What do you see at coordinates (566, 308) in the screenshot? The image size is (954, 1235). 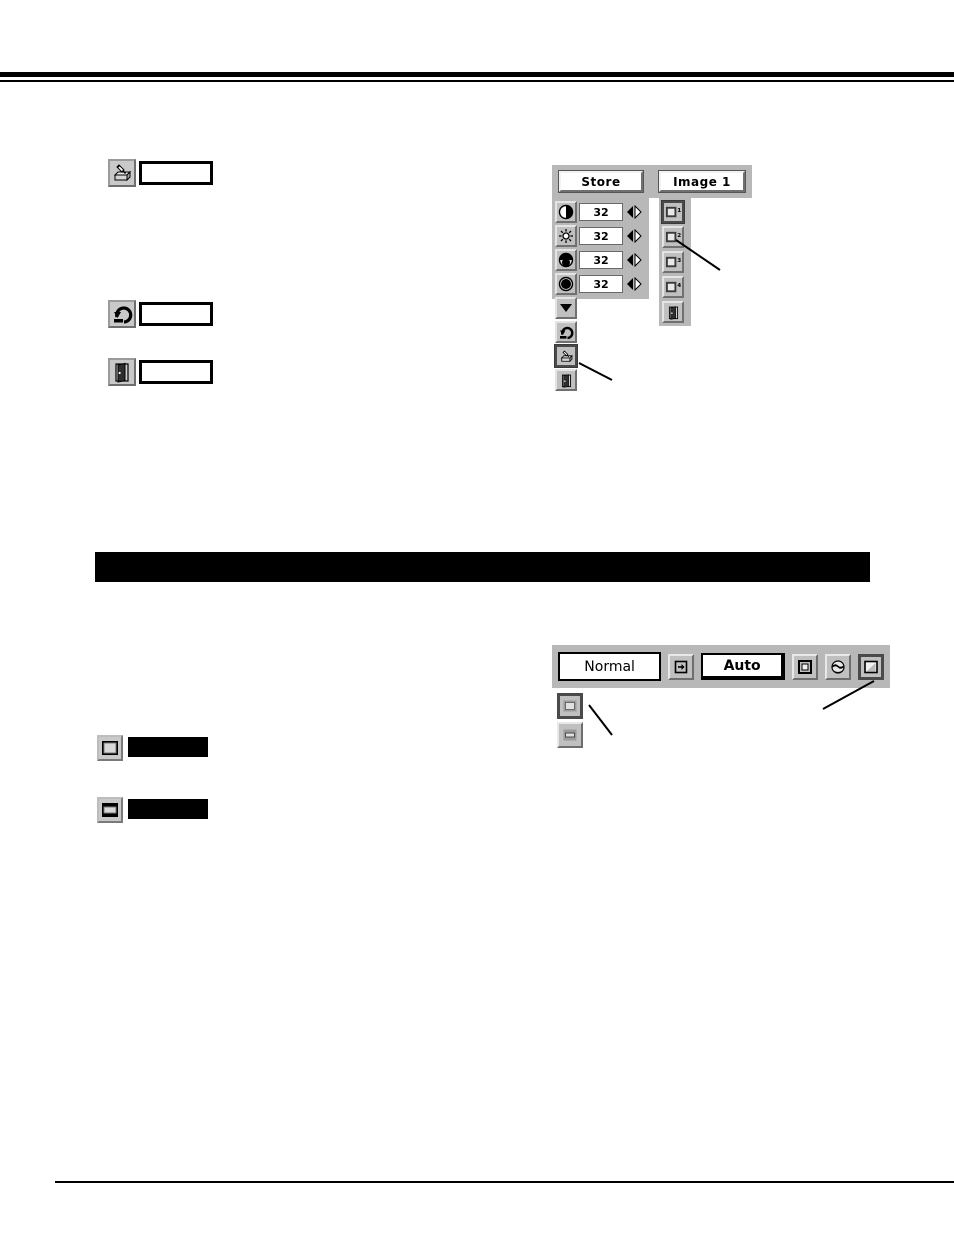 I see `scroll-down-icon` at bounding box center [566, 308].